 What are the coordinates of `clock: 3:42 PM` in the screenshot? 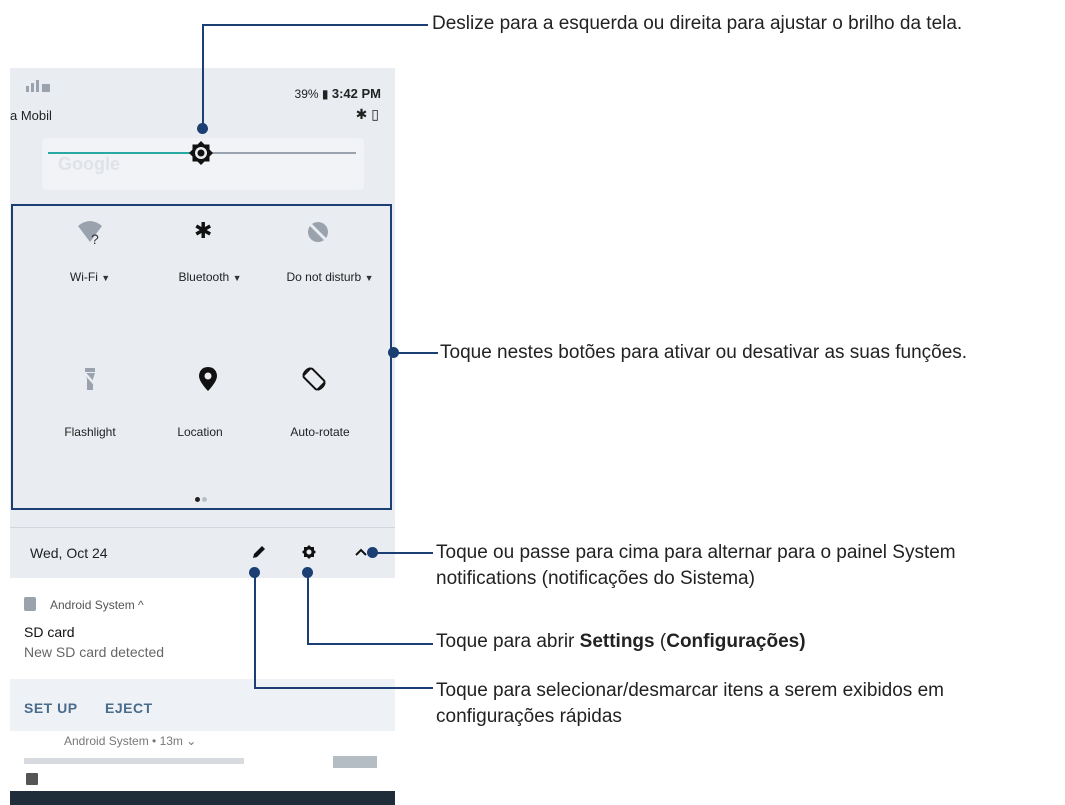 It's located at (356, 93).